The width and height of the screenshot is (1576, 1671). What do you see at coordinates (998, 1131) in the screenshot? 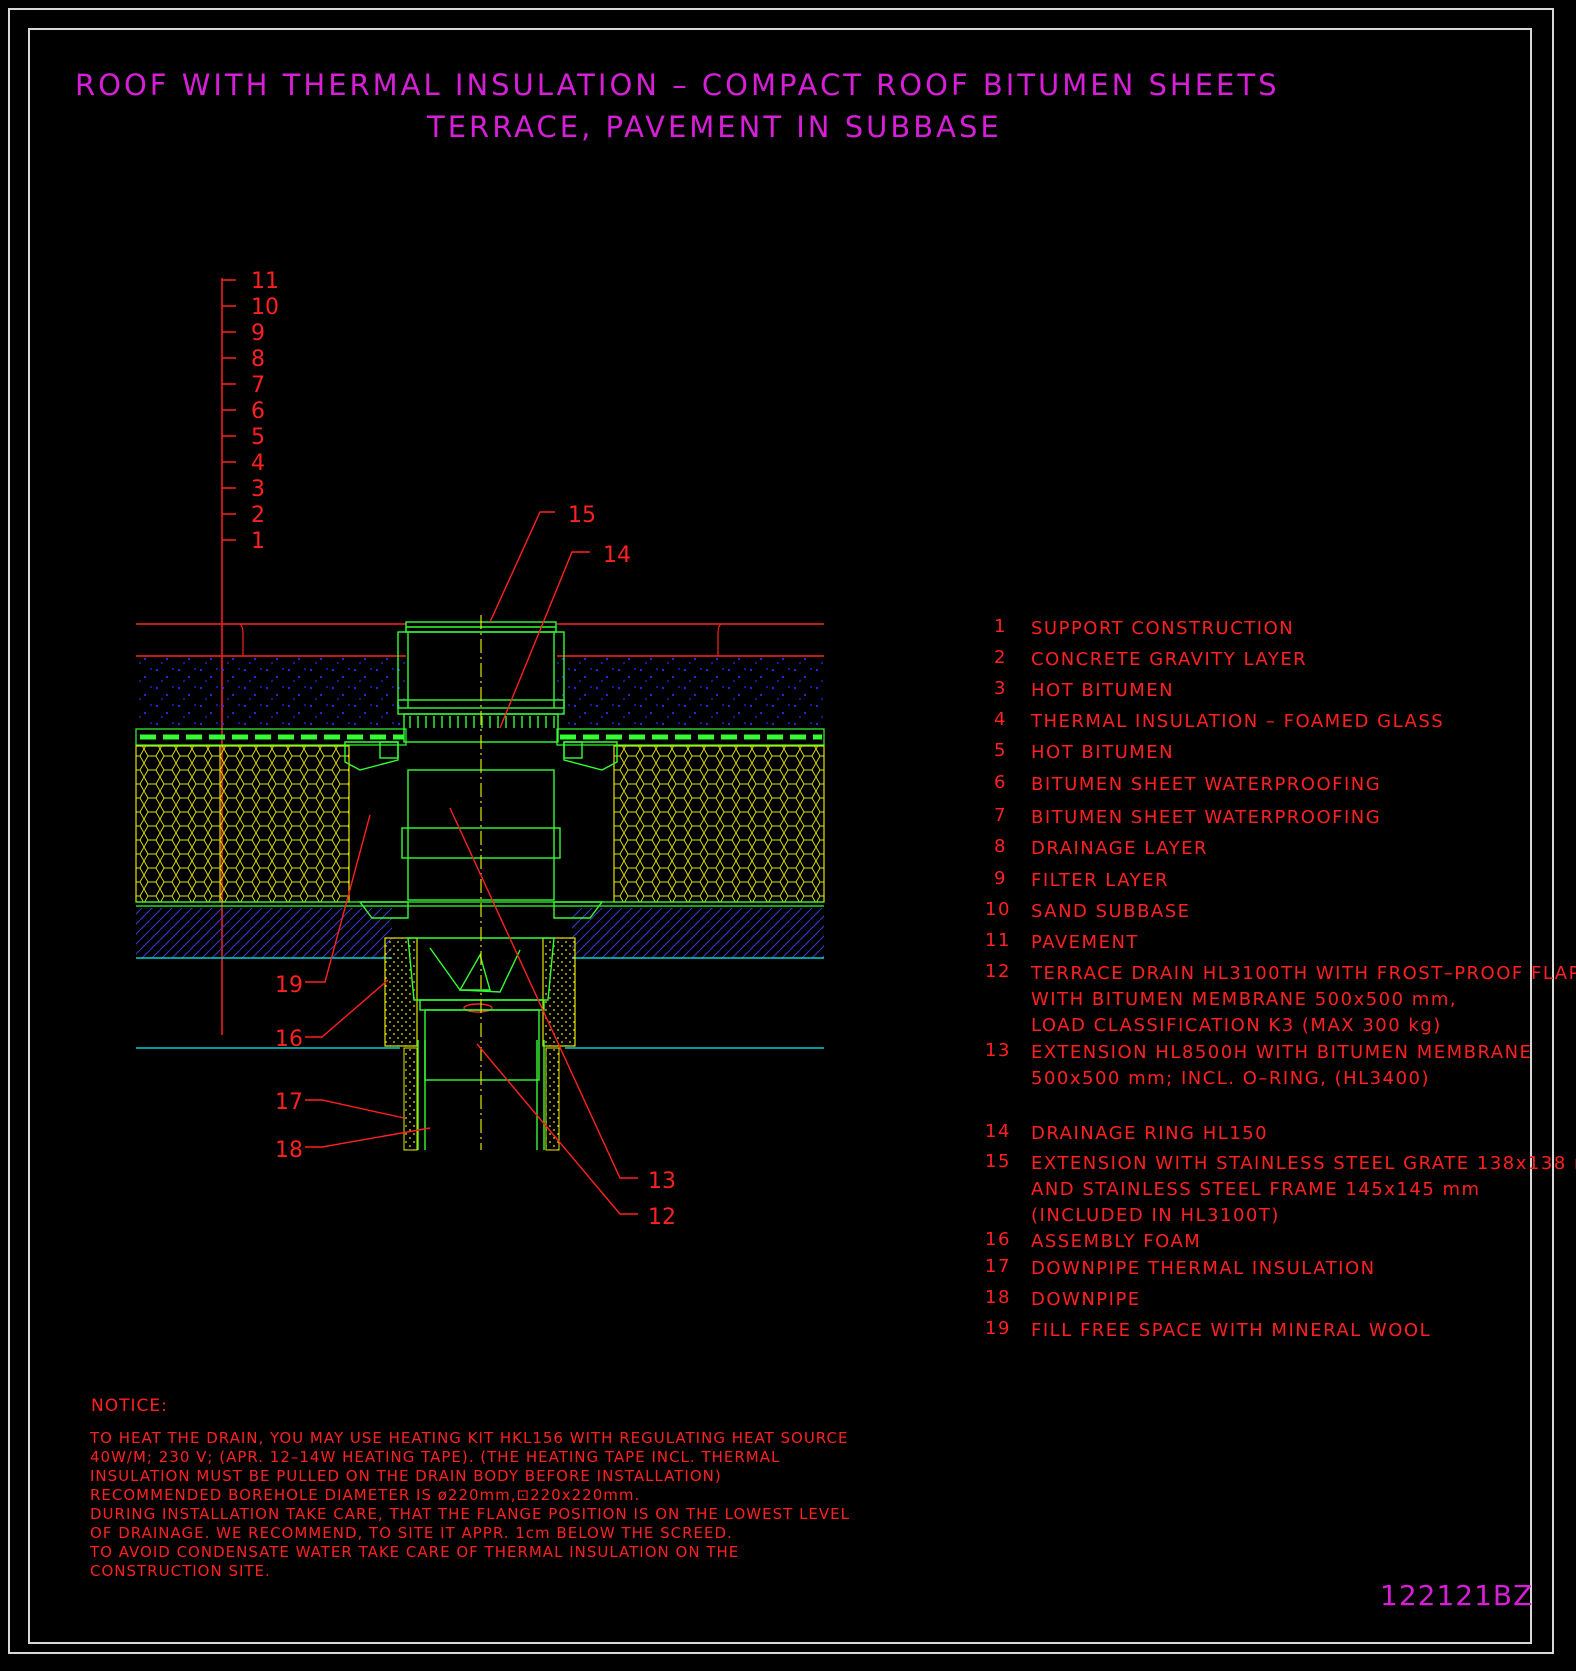
I see `legend-number: 14` at bounding box center [998, 1131].